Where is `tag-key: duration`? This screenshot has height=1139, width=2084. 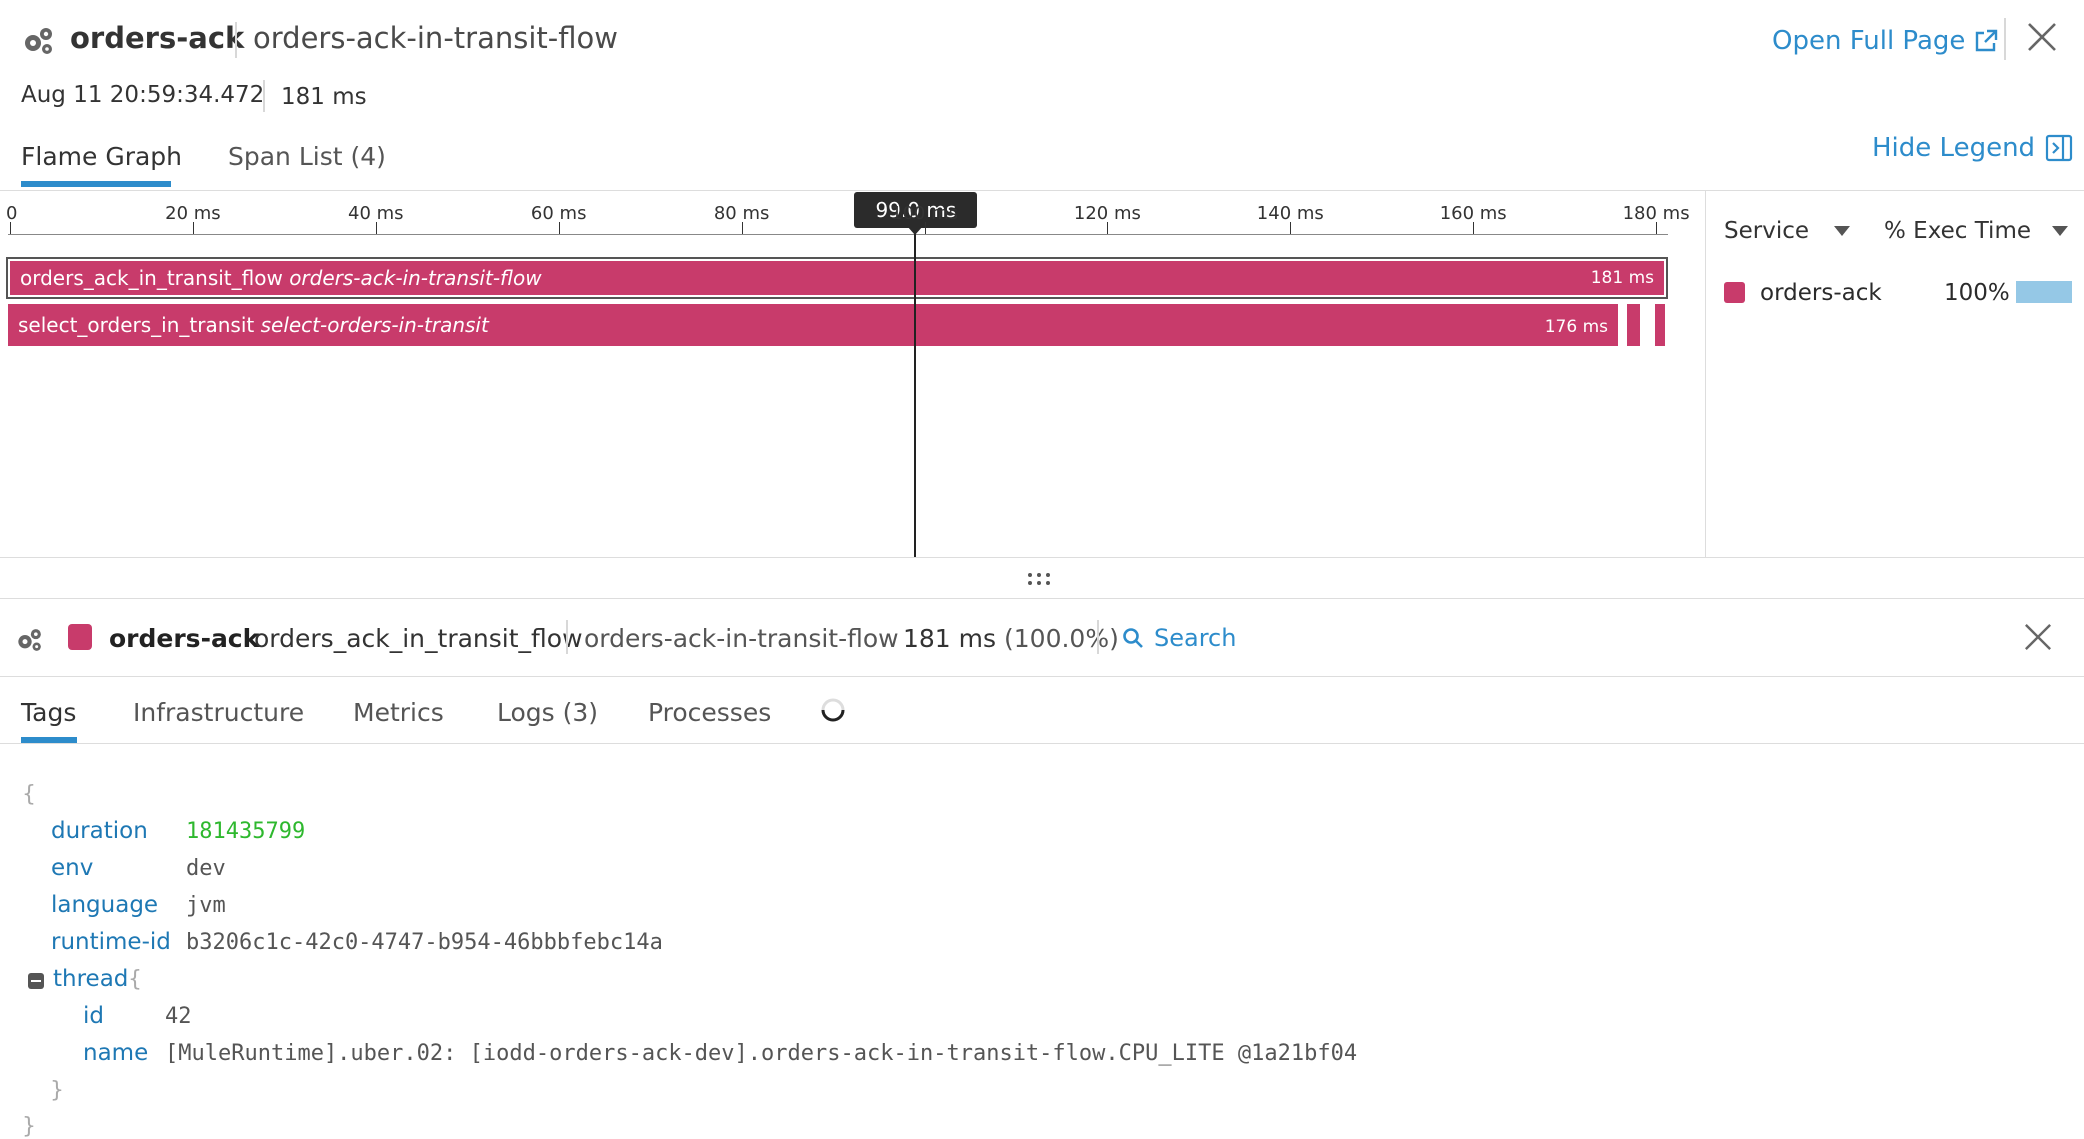 tag-key: duration is located at coordinates (99, 831).